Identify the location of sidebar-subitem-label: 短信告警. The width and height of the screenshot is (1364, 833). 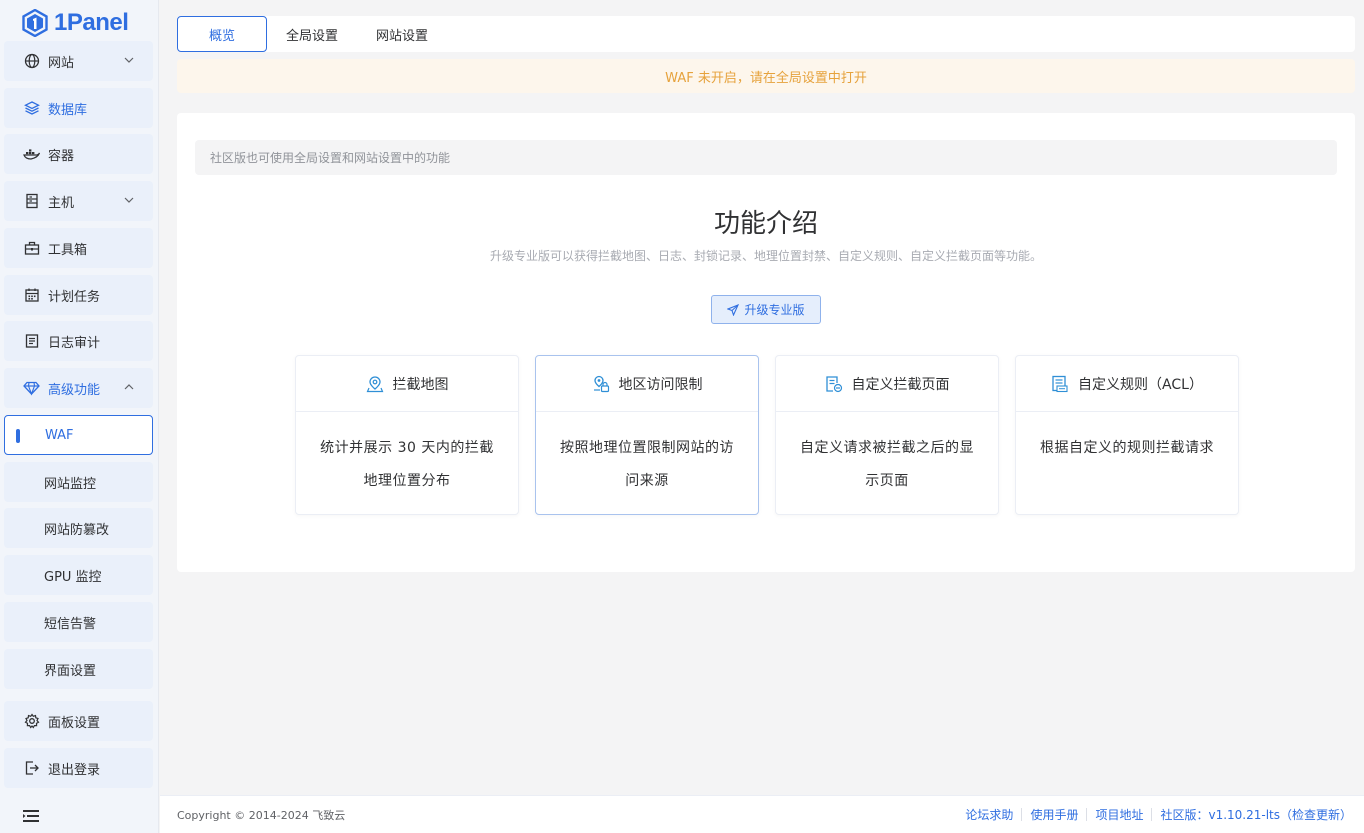
(70, 624).